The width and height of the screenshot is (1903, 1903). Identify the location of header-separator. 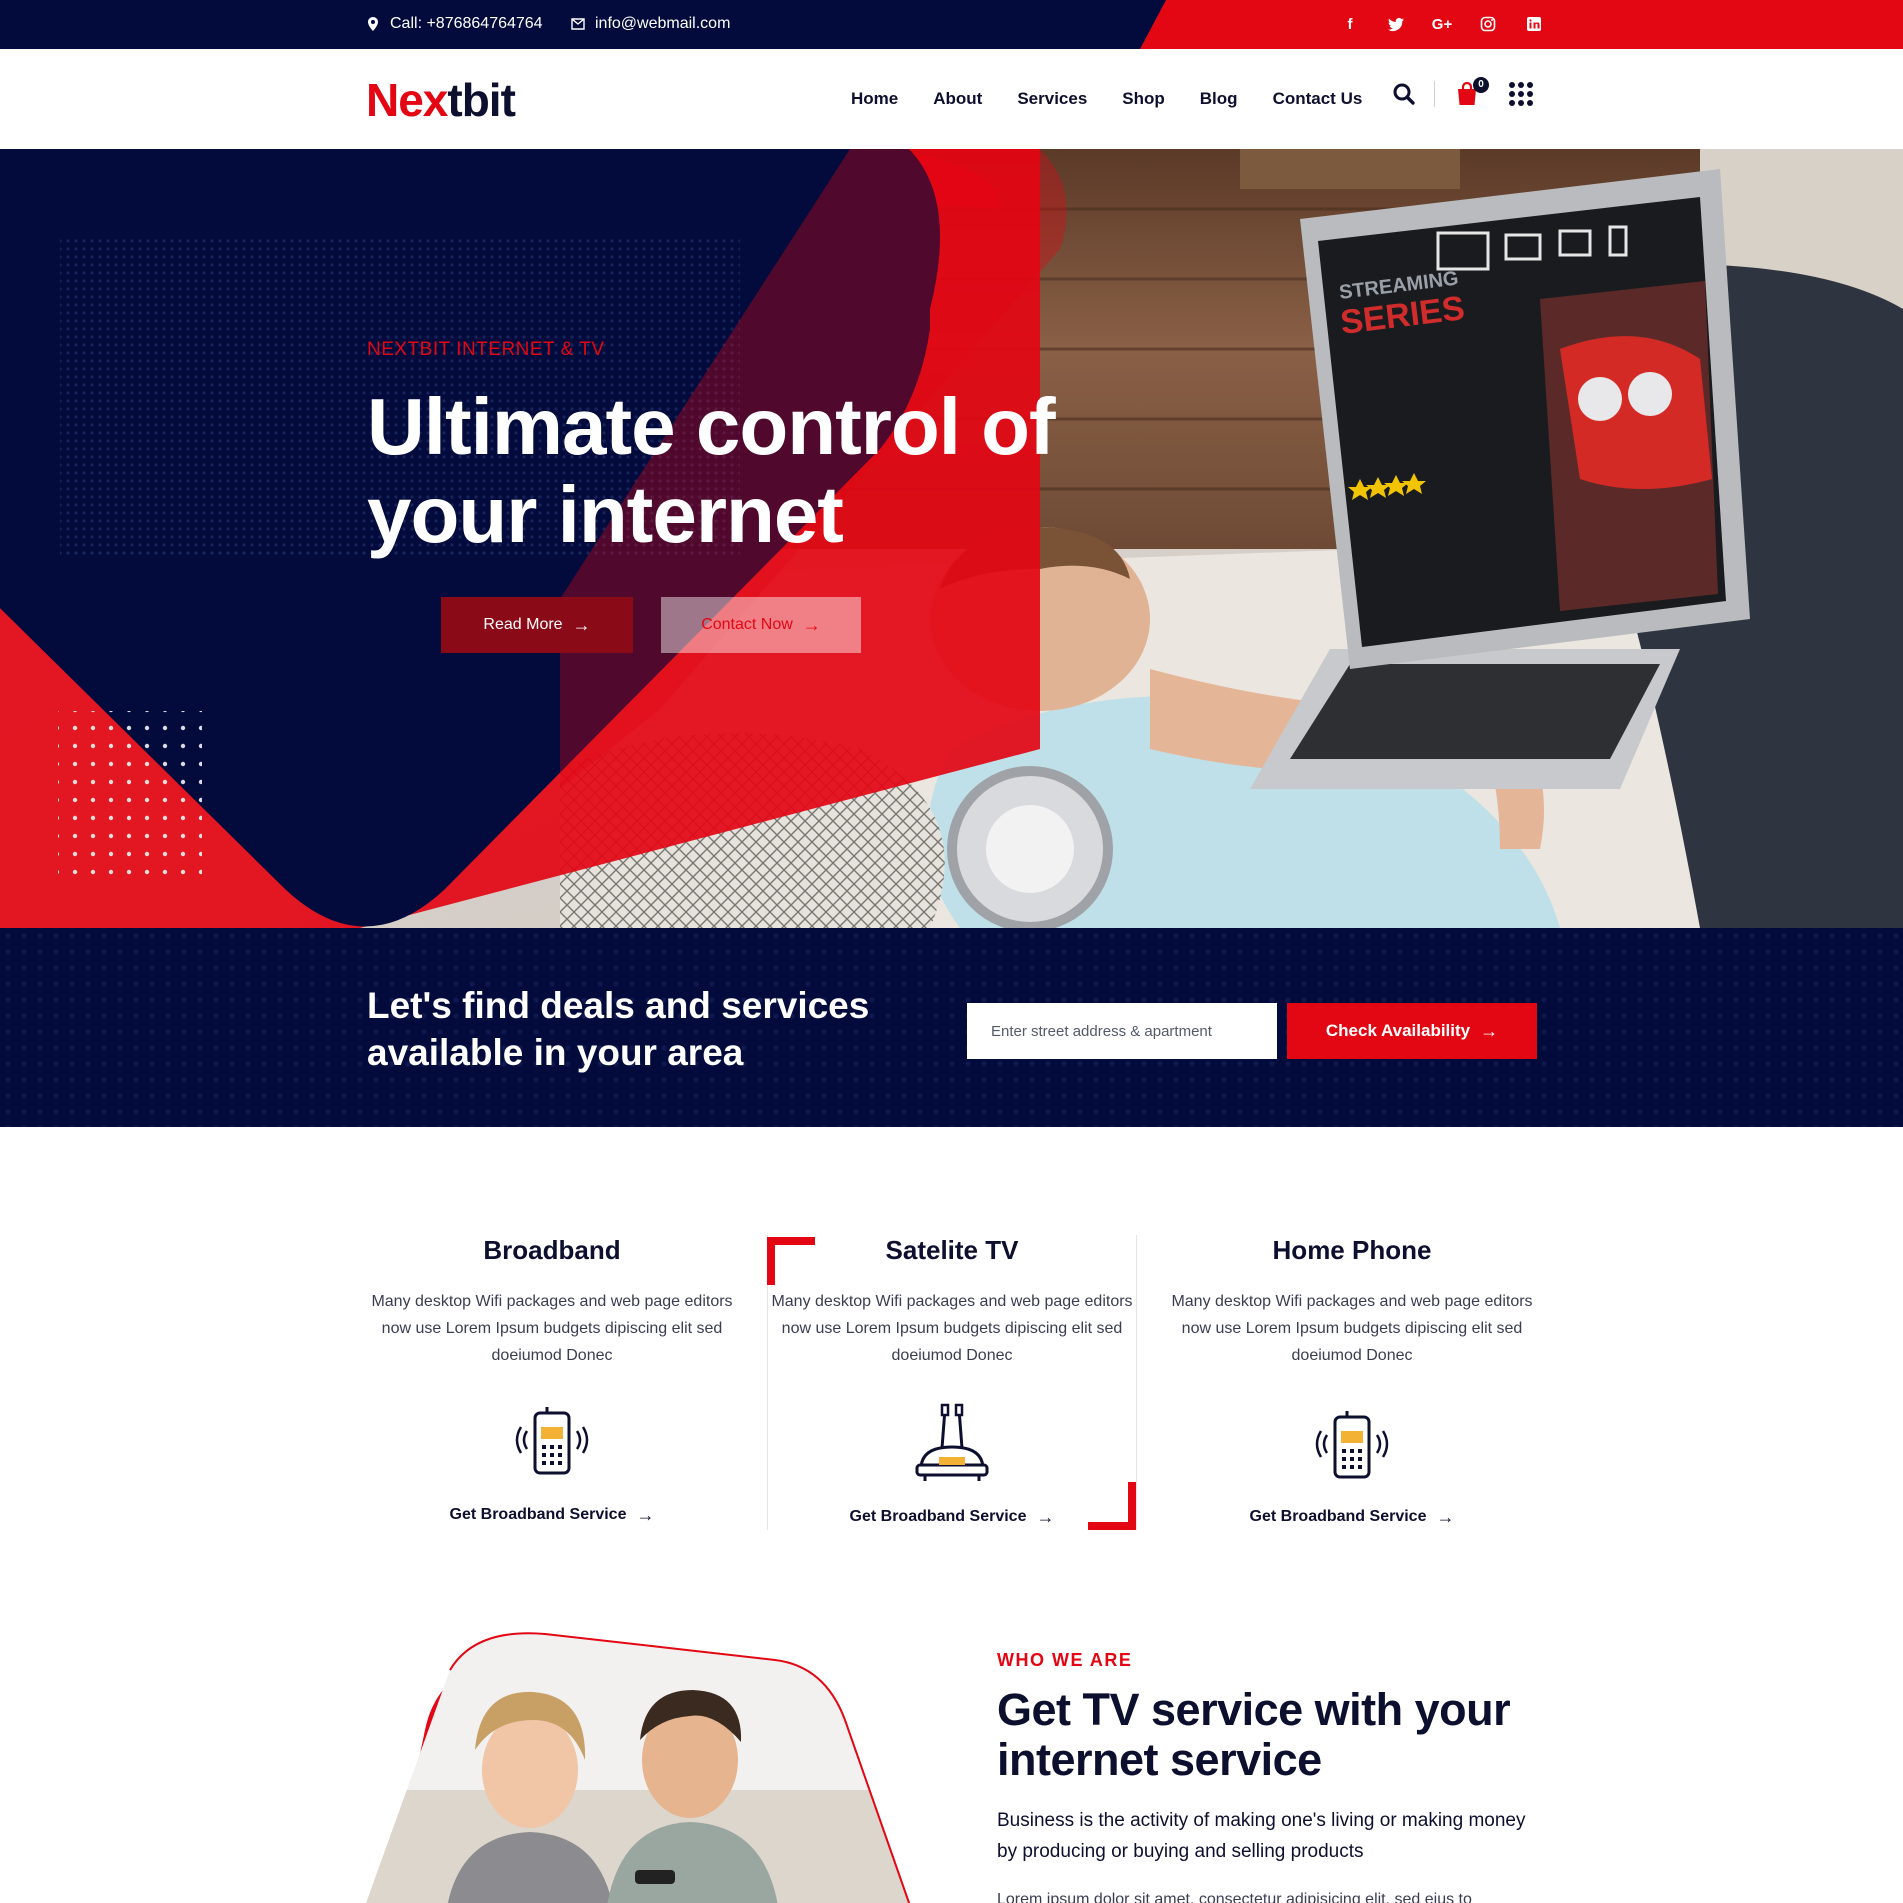
(1434, 94).